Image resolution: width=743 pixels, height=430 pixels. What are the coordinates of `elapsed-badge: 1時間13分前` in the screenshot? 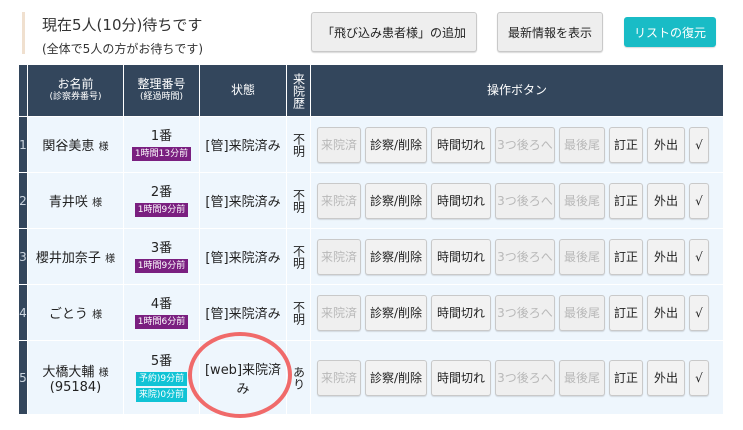 It's located at (161, 153).